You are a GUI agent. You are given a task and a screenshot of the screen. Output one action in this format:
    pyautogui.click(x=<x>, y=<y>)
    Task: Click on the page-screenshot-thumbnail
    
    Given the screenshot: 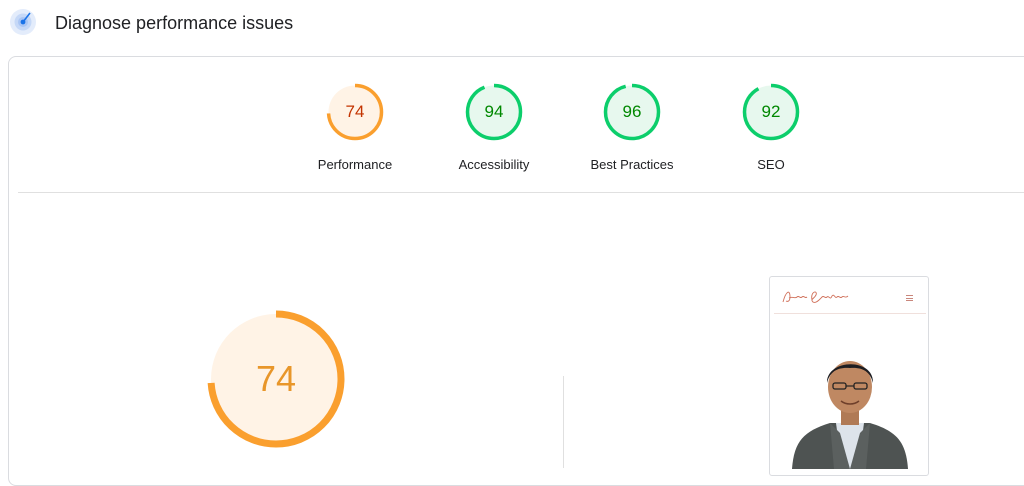 What is the action you would take?
    pyautogui.click(x=849, y=376)
    